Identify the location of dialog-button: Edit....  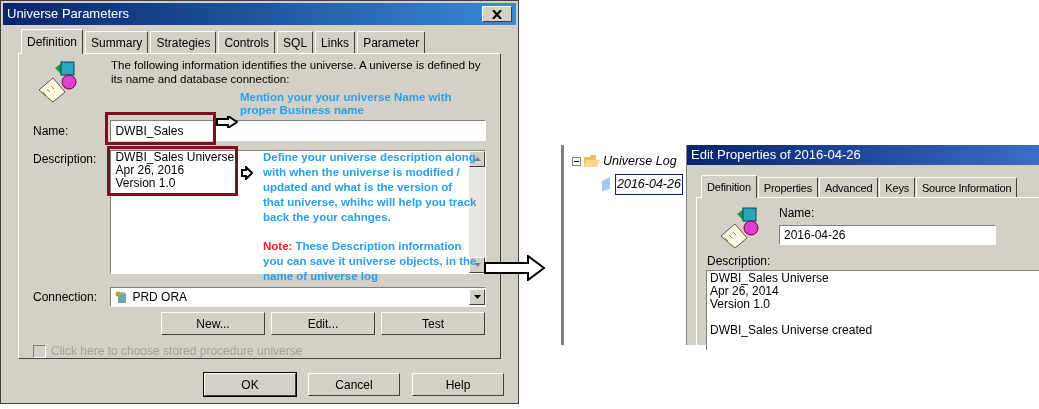
(323, 323).